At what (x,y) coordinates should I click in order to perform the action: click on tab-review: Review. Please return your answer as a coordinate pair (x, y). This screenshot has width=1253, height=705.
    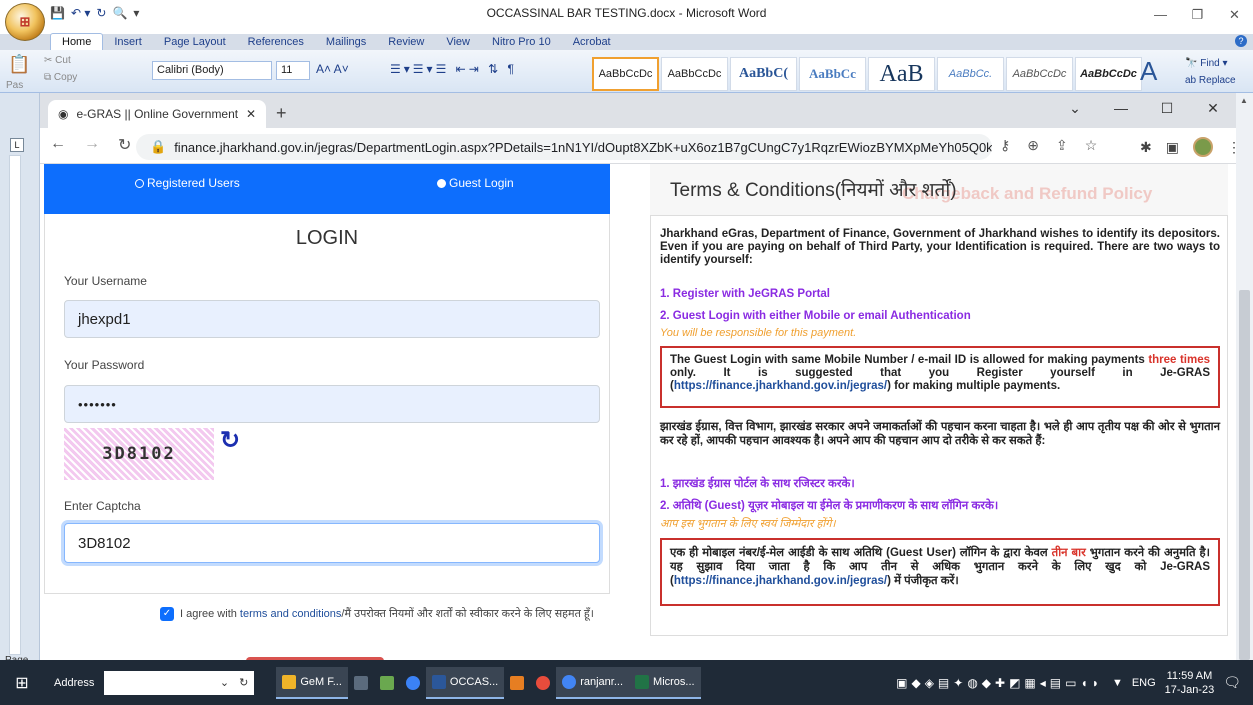
    Looking at the image, I should click on (406, 42).